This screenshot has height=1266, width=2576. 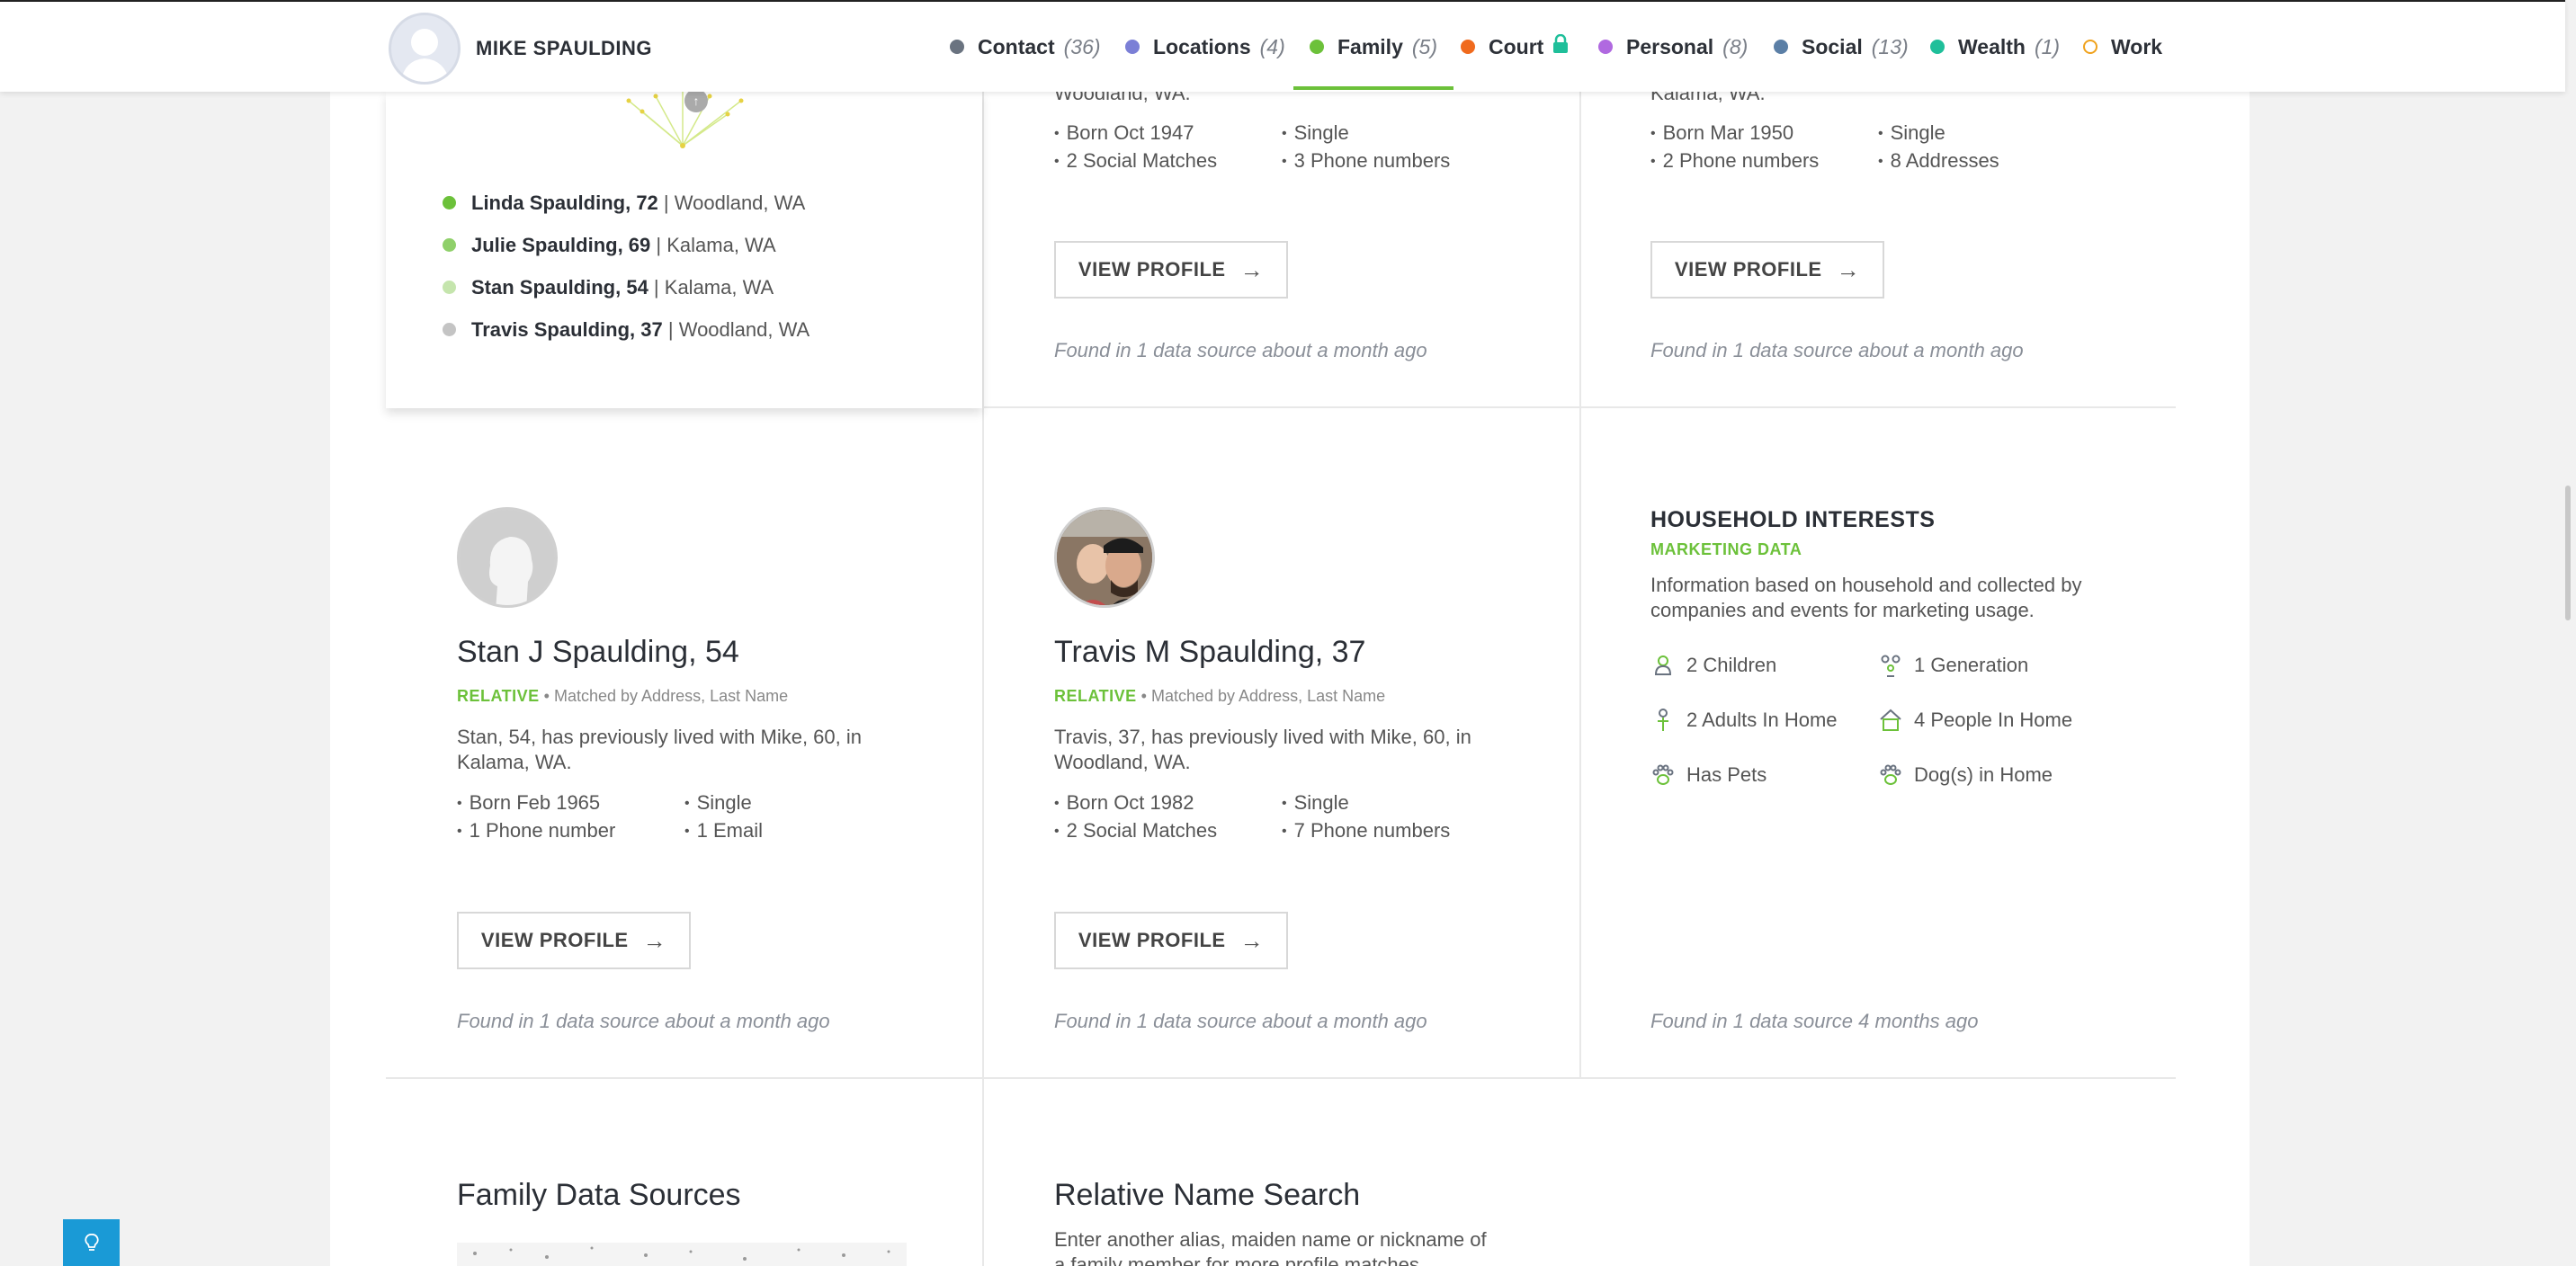 What do you see at coordinates (682, 1254) in the screenshot?
I see `data-sources-graphic` at bounding box center [682, 1254].